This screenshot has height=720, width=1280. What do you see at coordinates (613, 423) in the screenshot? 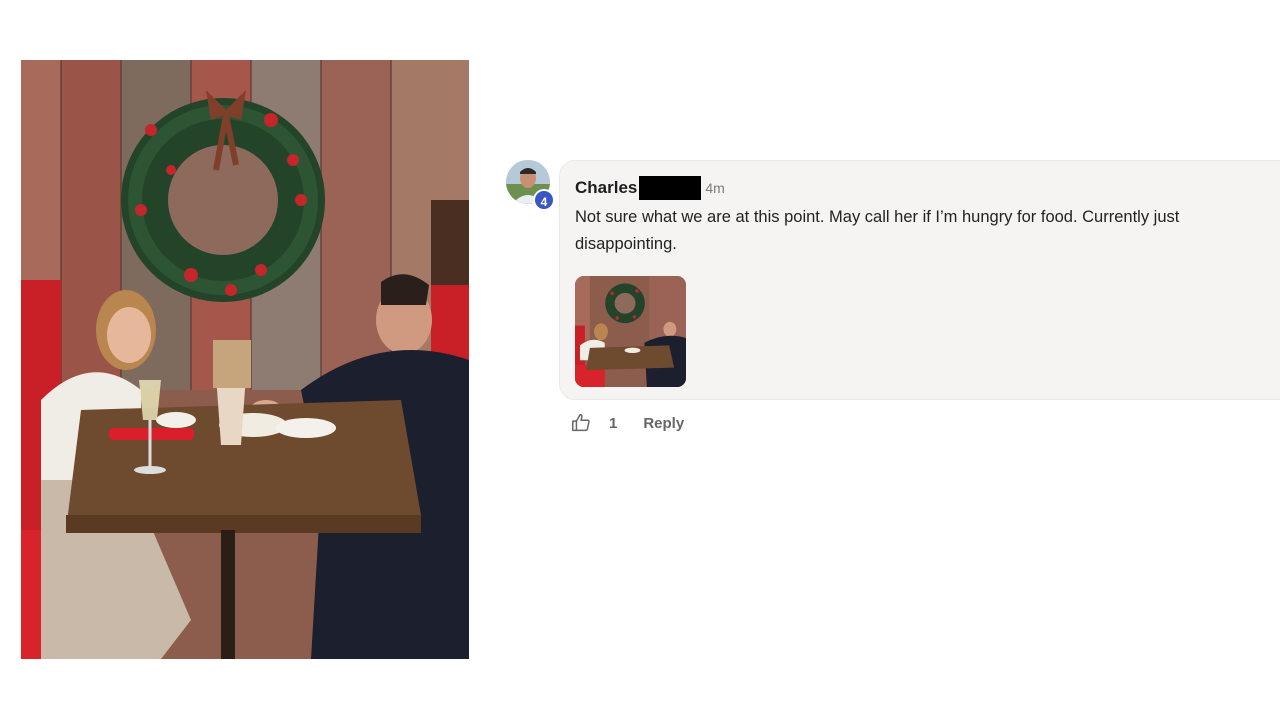
I see `like-count: 1` at bounding box center [613, 423].